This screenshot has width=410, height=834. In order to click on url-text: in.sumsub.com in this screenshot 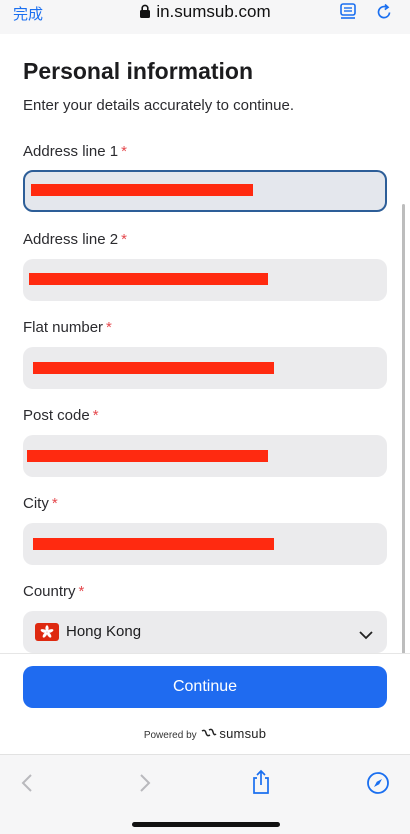, I will do `click(213, 11)`.